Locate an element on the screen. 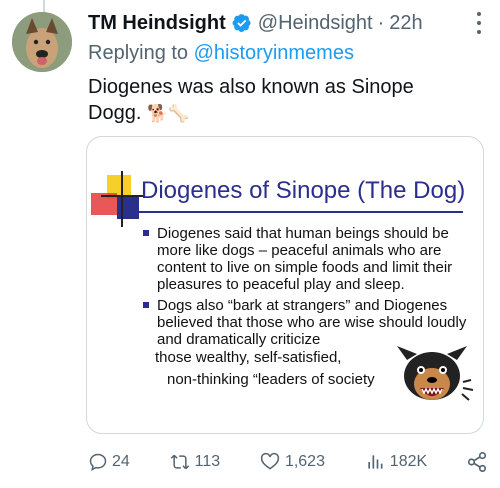 This screenshot has width=500, height=488. share-icon is located at coordinates (477, 462).